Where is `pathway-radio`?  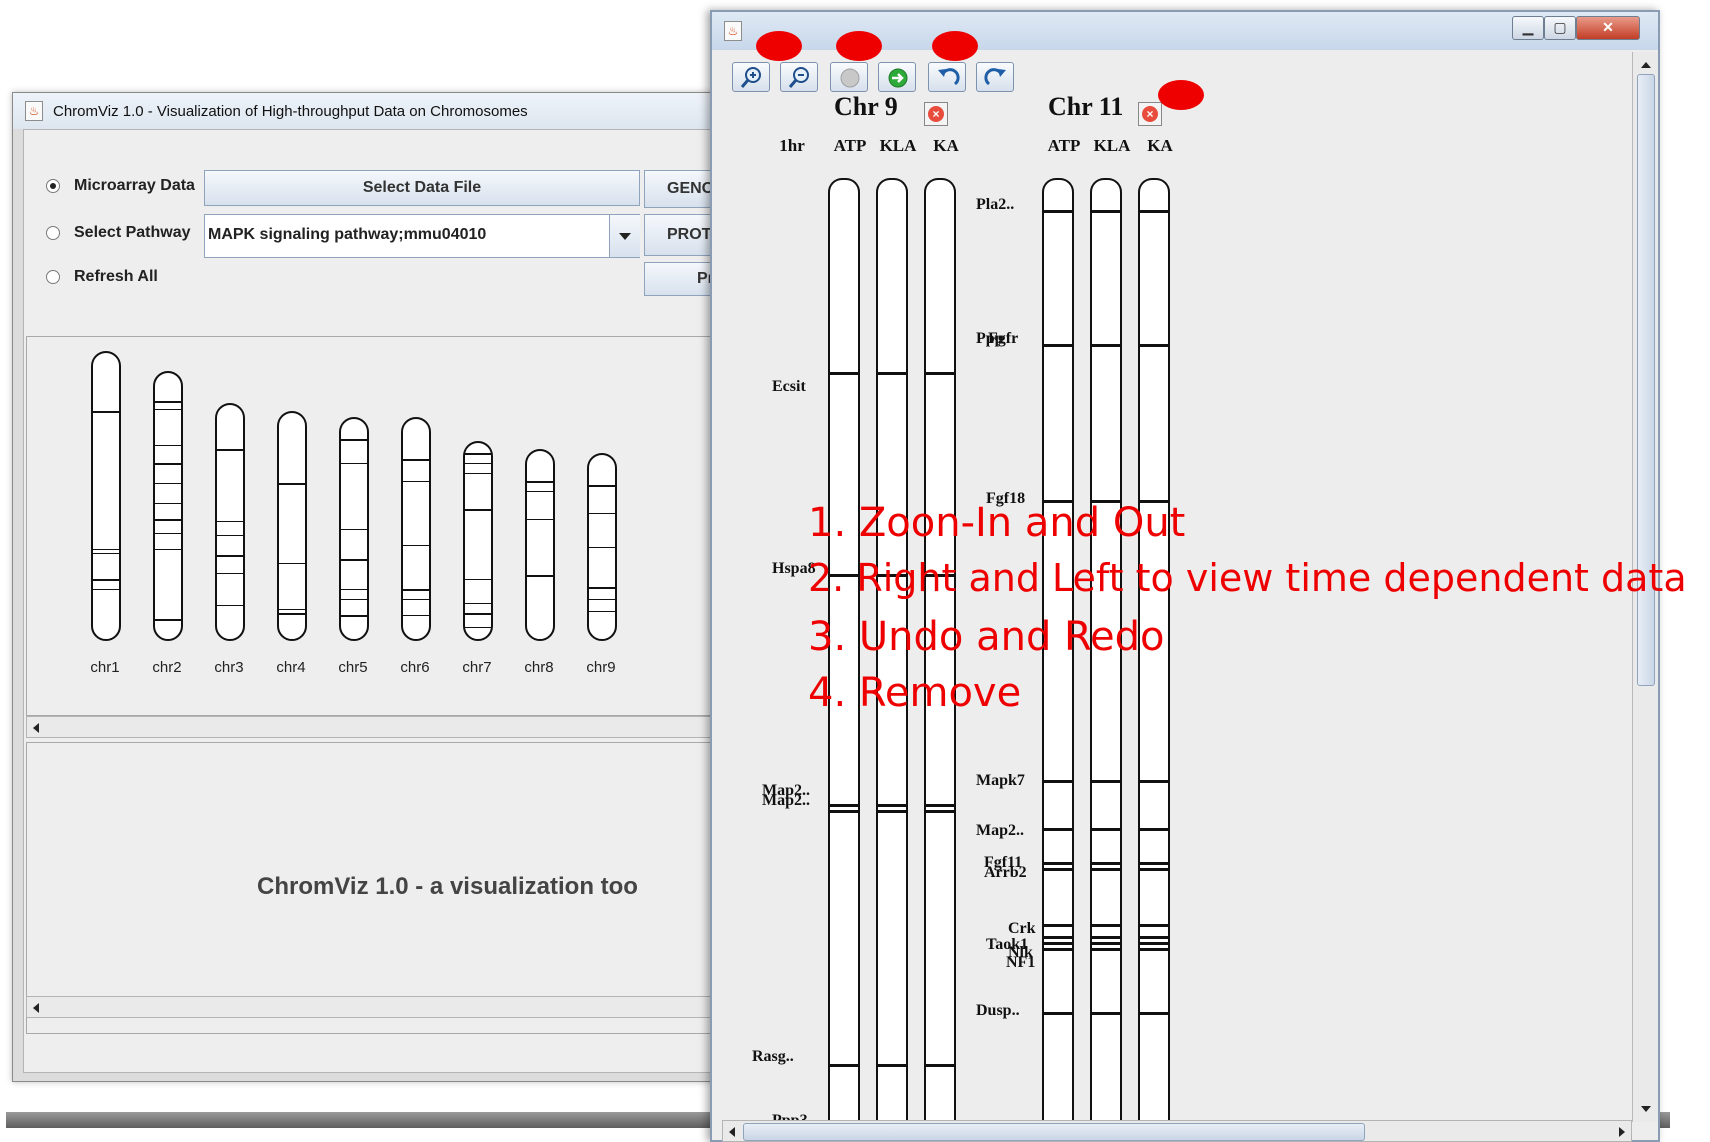 pathway-radio is located at coordinates (53, 233).